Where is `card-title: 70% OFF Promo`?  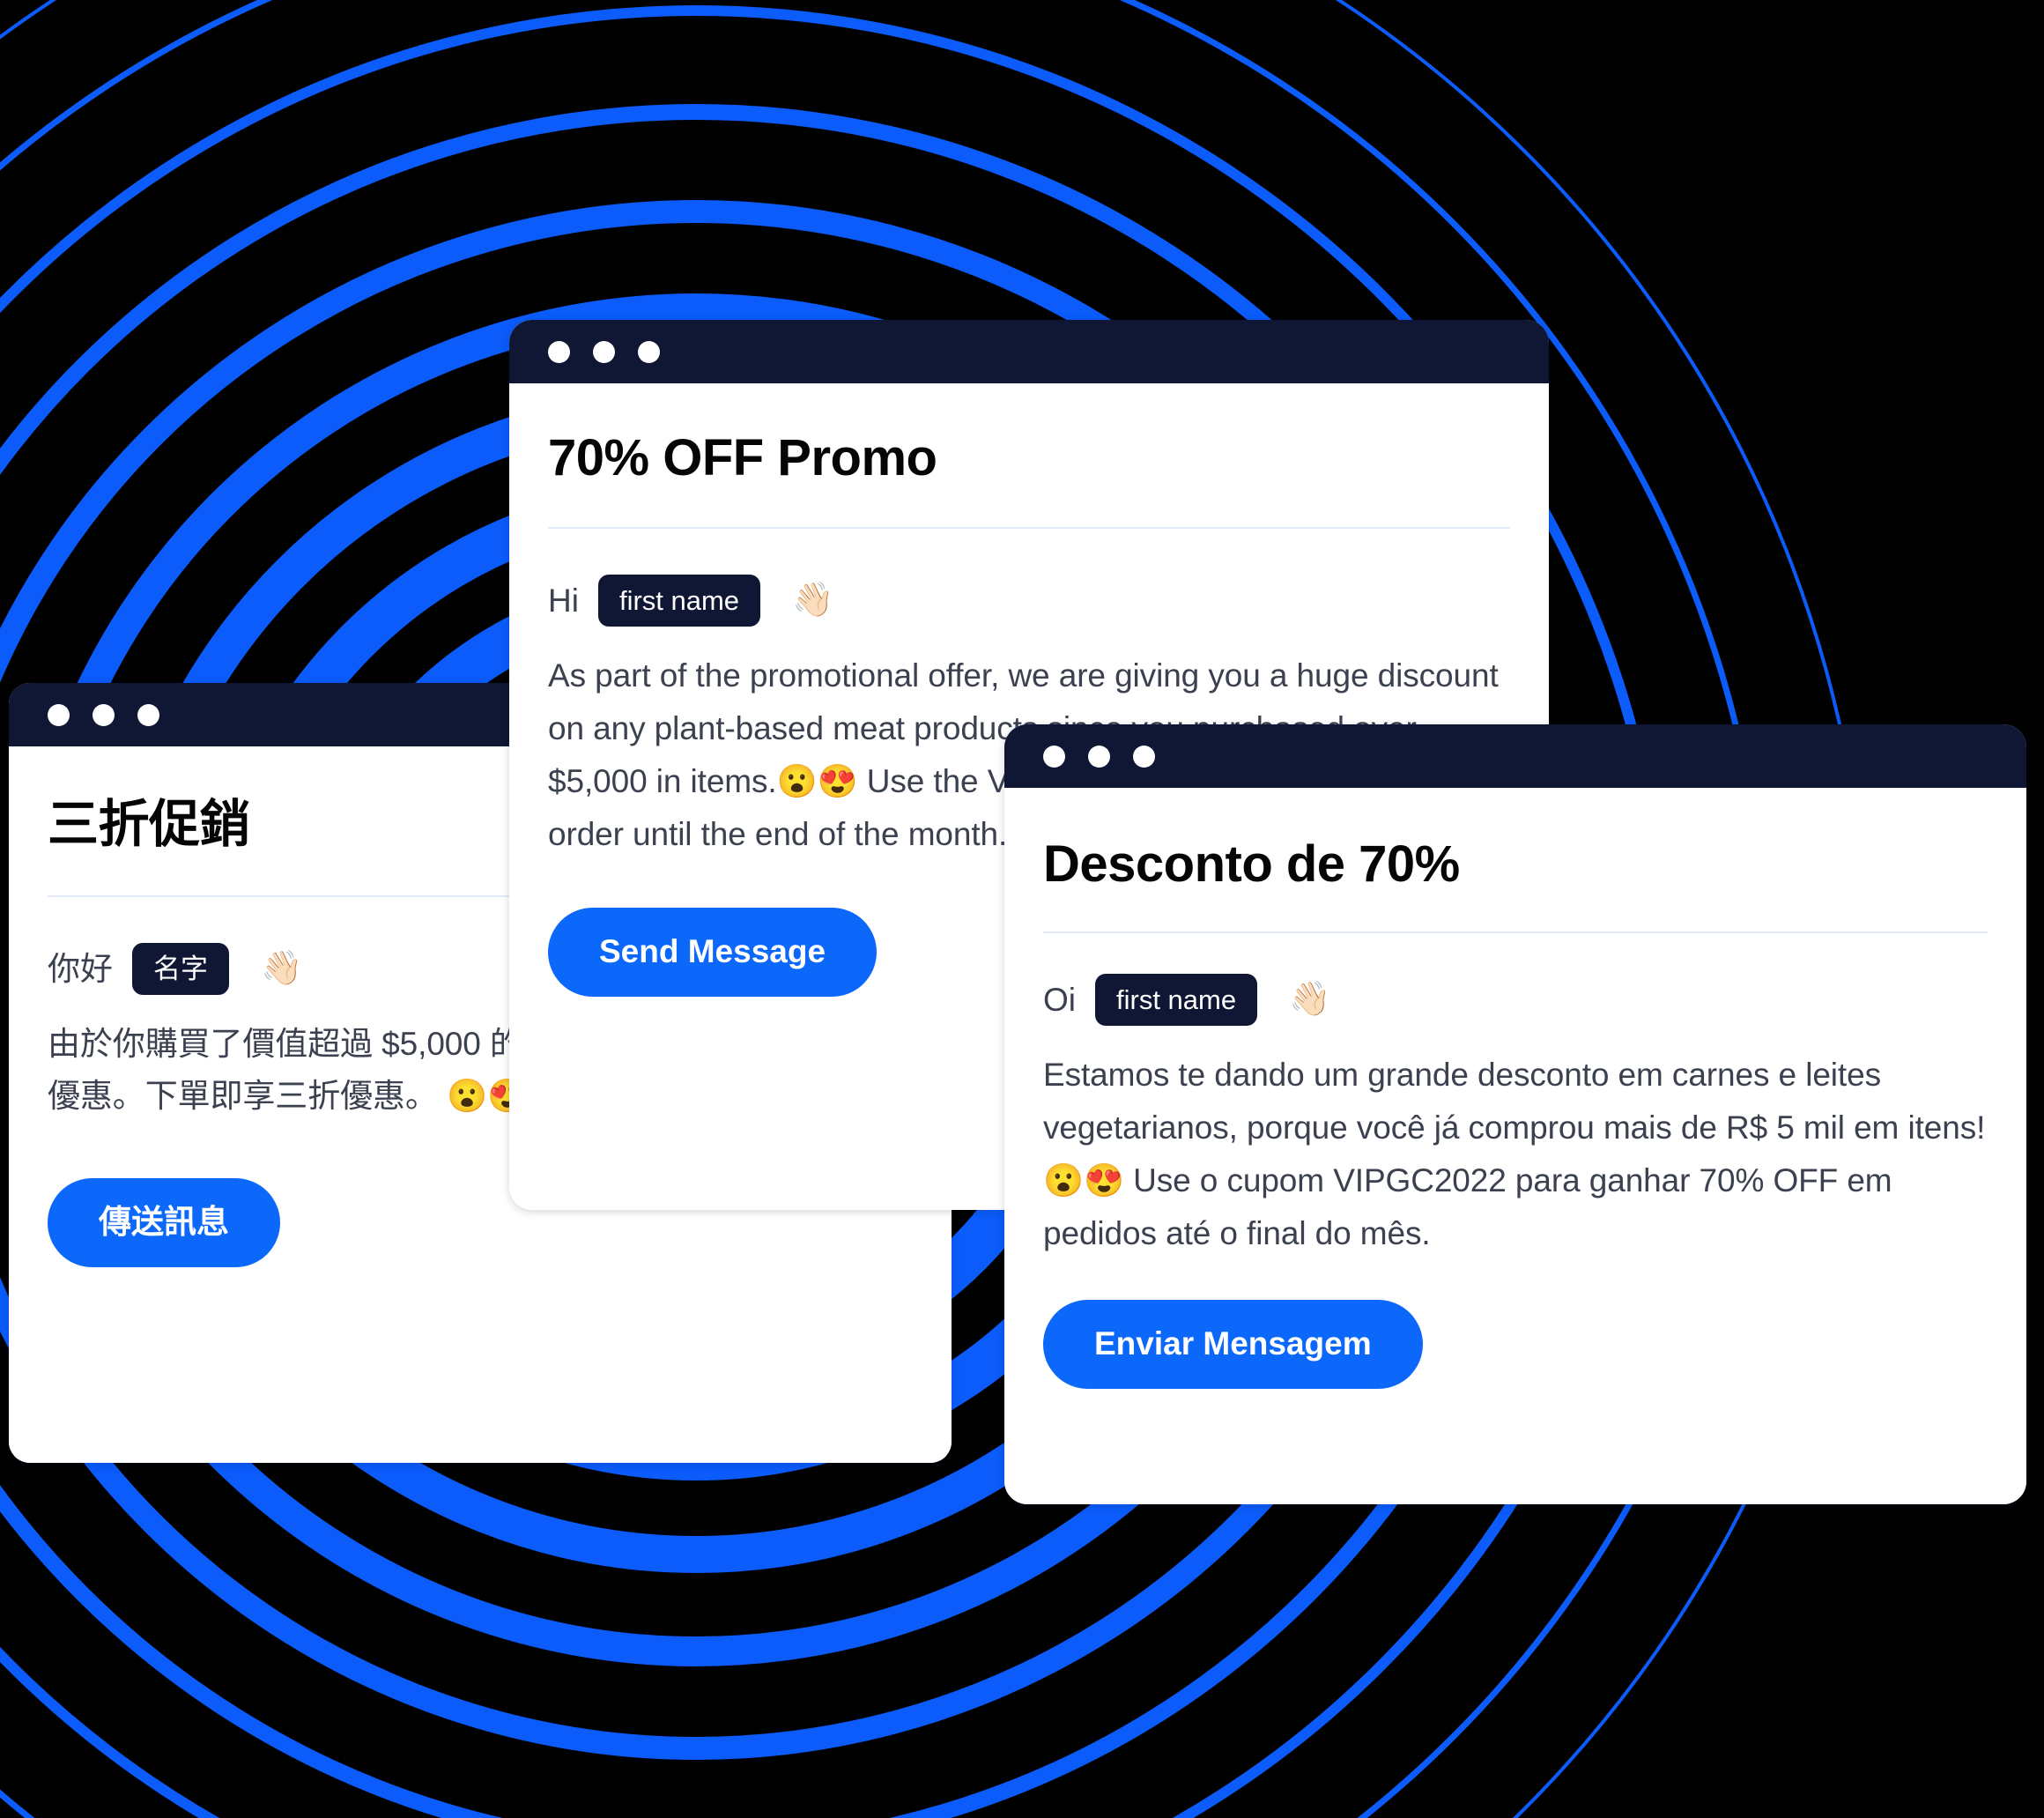
card-title: 70% OFF Promo is located at coordinates (742, 457).